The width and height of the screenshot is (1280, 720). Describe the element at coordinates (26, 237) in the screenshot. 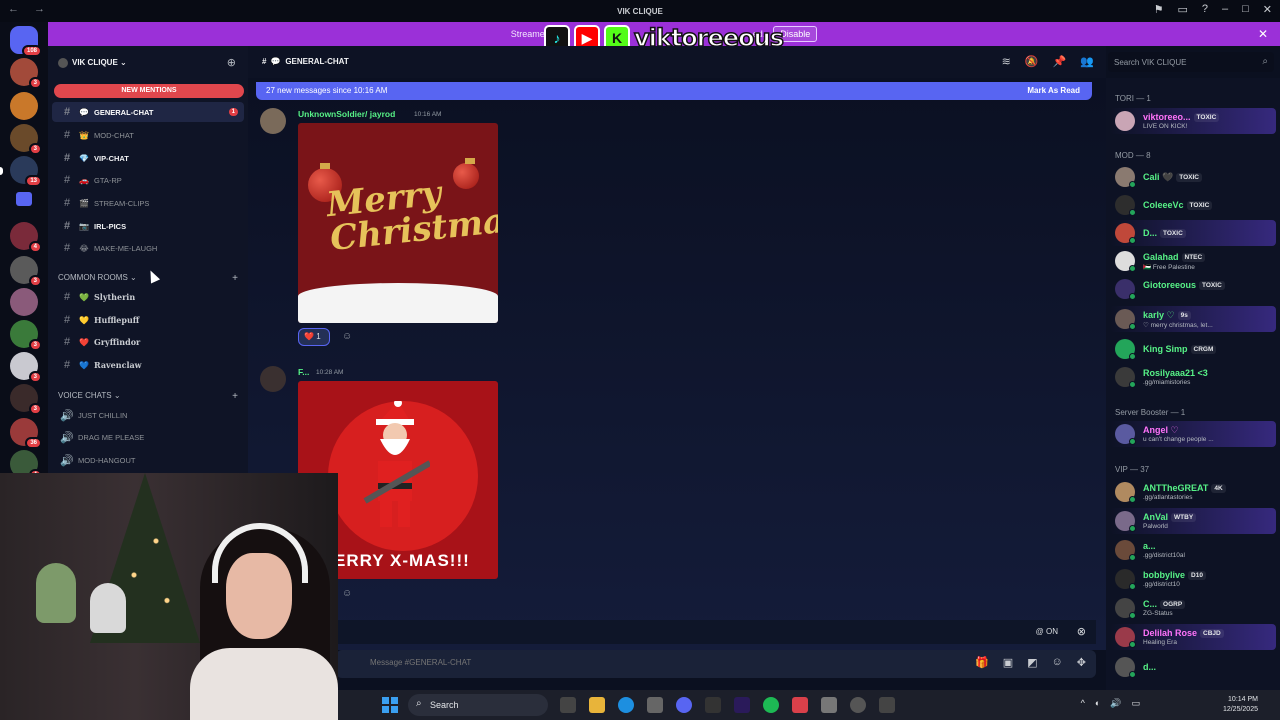

I see `server-icon: 4` at that location.